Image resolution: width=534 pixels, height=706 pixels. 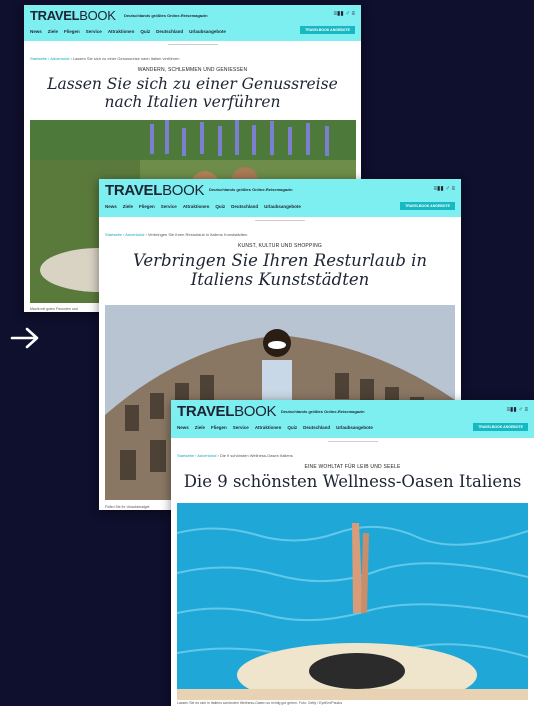 What do you see at coordinates (352, 467) in the screenshot?
I see `article-kicker: Eine Wohltat für Leib und Seele` at bounding box center [352, 467].